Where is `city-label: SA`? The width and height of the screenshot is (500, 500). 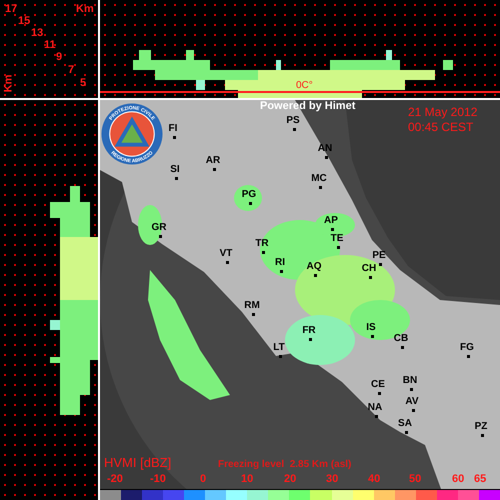
city-label: SA is located at coordinates (405, 424).